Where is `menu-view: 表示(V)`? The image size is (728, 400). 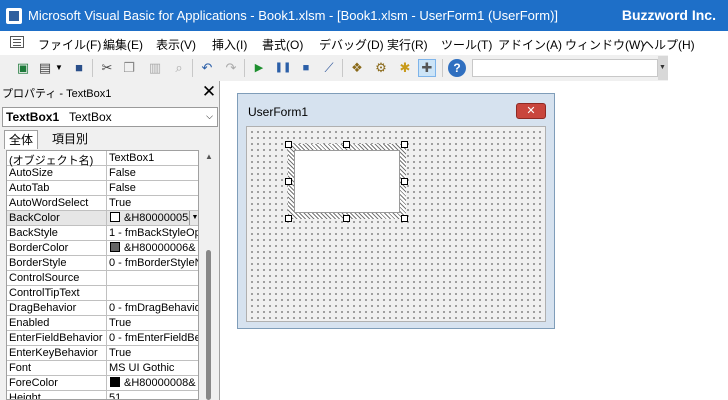
menu-view: 表示(V) is located at coordinates (176, 44).